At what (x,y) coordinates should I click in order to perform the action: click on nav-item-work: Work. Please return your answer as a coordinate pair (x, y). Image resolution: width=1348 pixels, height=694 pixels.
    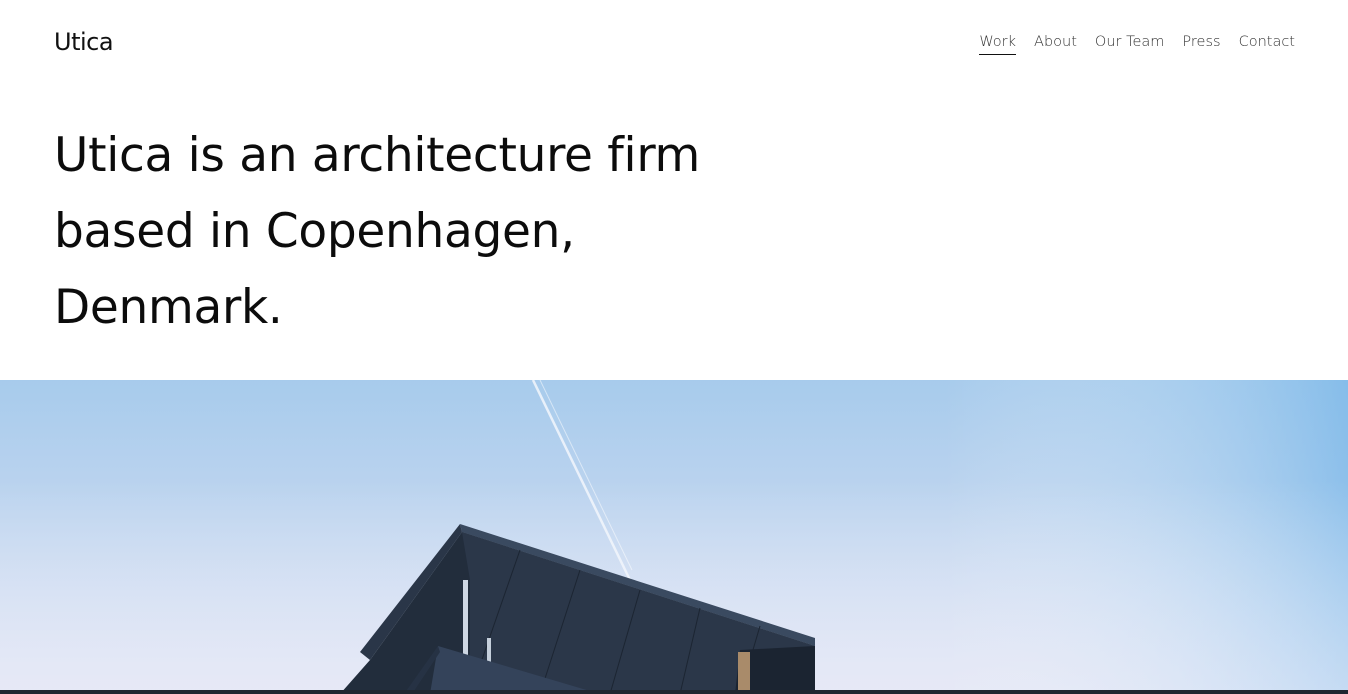
    Looking at the image, I should click on (998, 44).